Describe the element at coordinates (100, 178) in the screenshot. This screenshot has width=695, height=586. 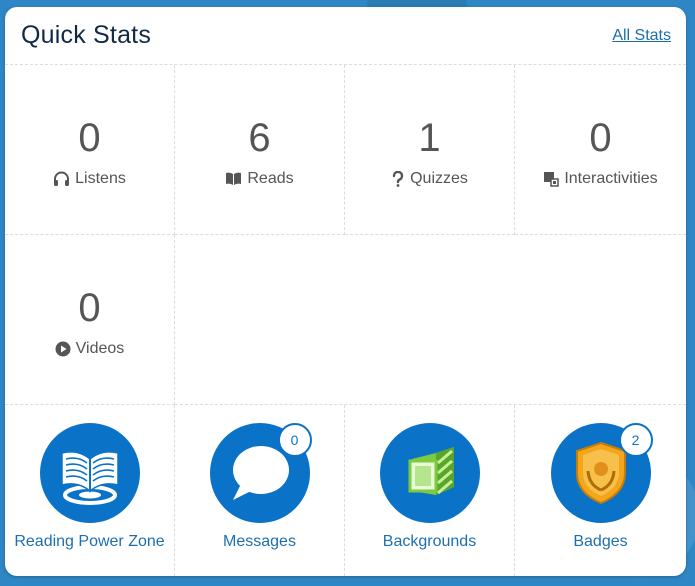
I see `stat-label-text: Listens` at that location.